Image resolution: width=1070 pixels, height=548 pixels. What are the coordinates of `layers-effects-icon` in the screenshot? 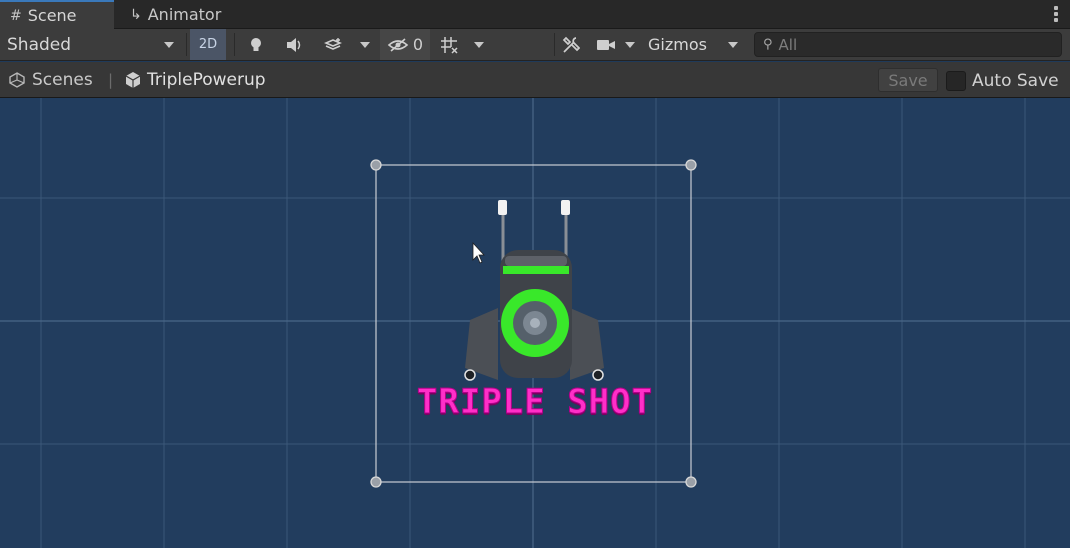 It's located at (333, 43).